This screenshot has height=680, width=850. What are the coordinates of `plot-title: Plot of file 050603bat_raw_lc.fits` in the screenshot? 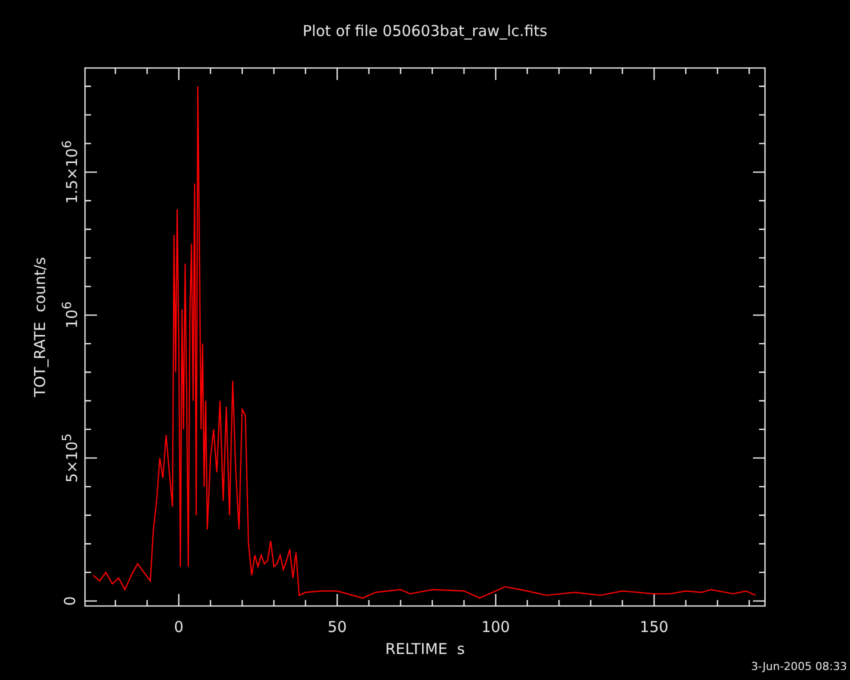 It's located at (425, 31).